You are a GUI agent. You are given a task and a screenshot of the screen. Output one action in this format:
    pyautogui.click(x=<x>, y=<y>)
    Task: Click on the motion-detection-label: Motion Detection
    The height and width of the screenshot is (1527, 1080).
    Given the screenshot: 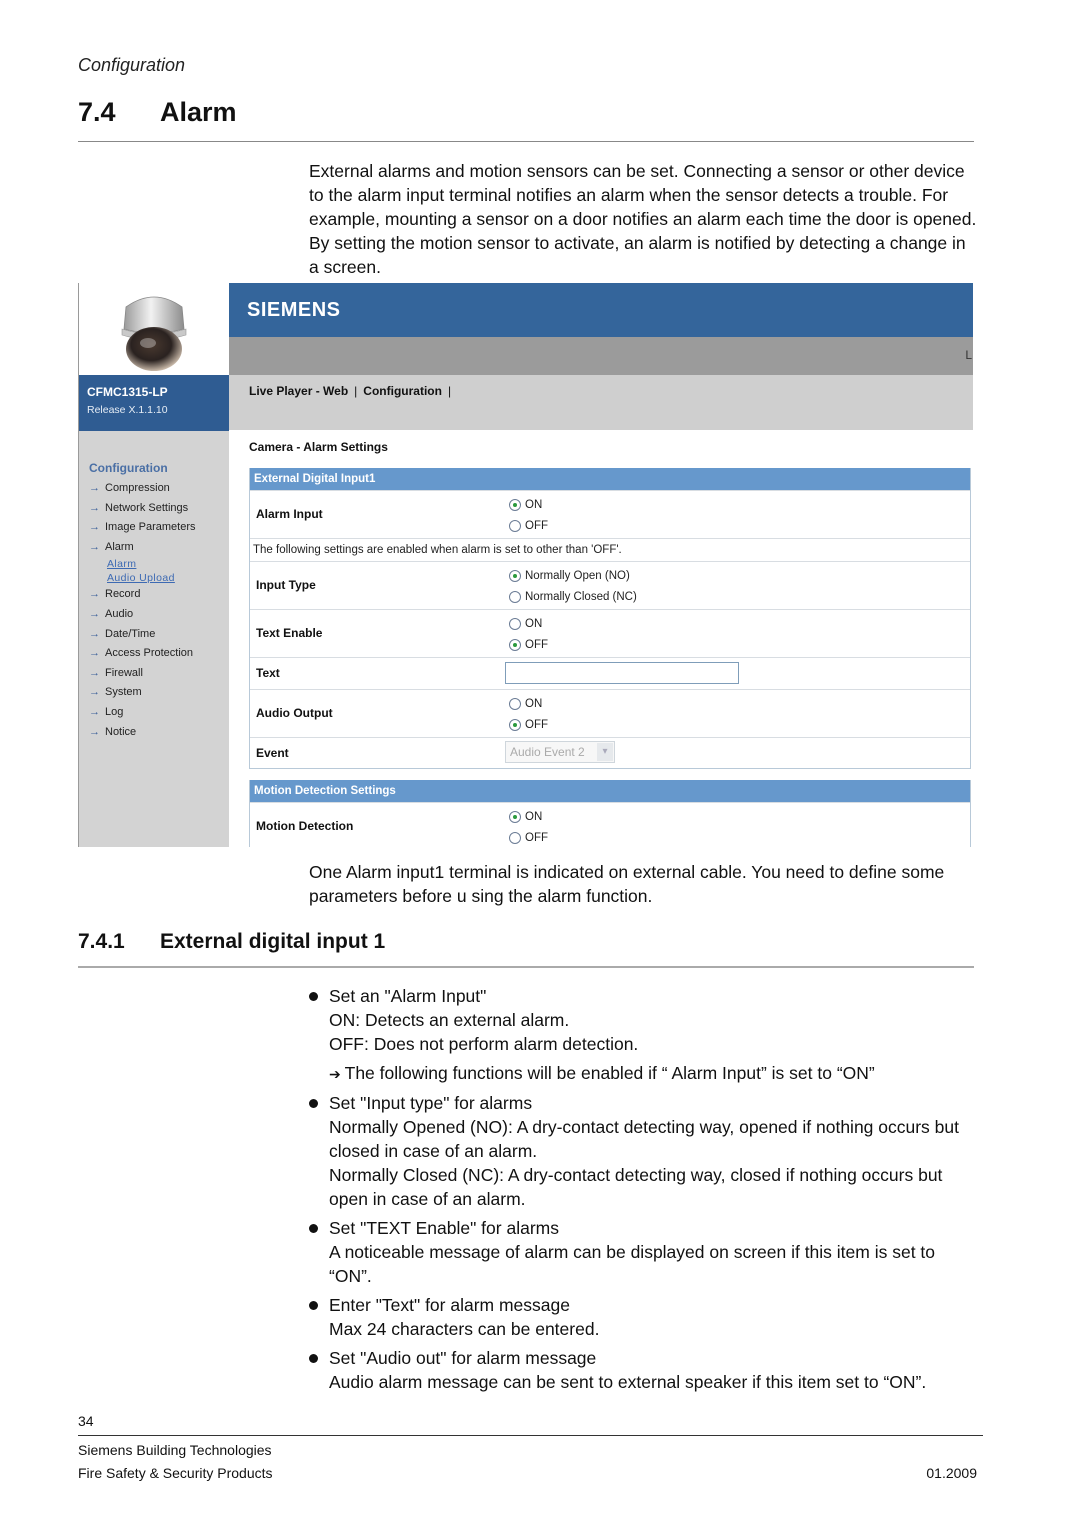 What is the action you would take?
    pyautogui.click(x=305, y=826)
    